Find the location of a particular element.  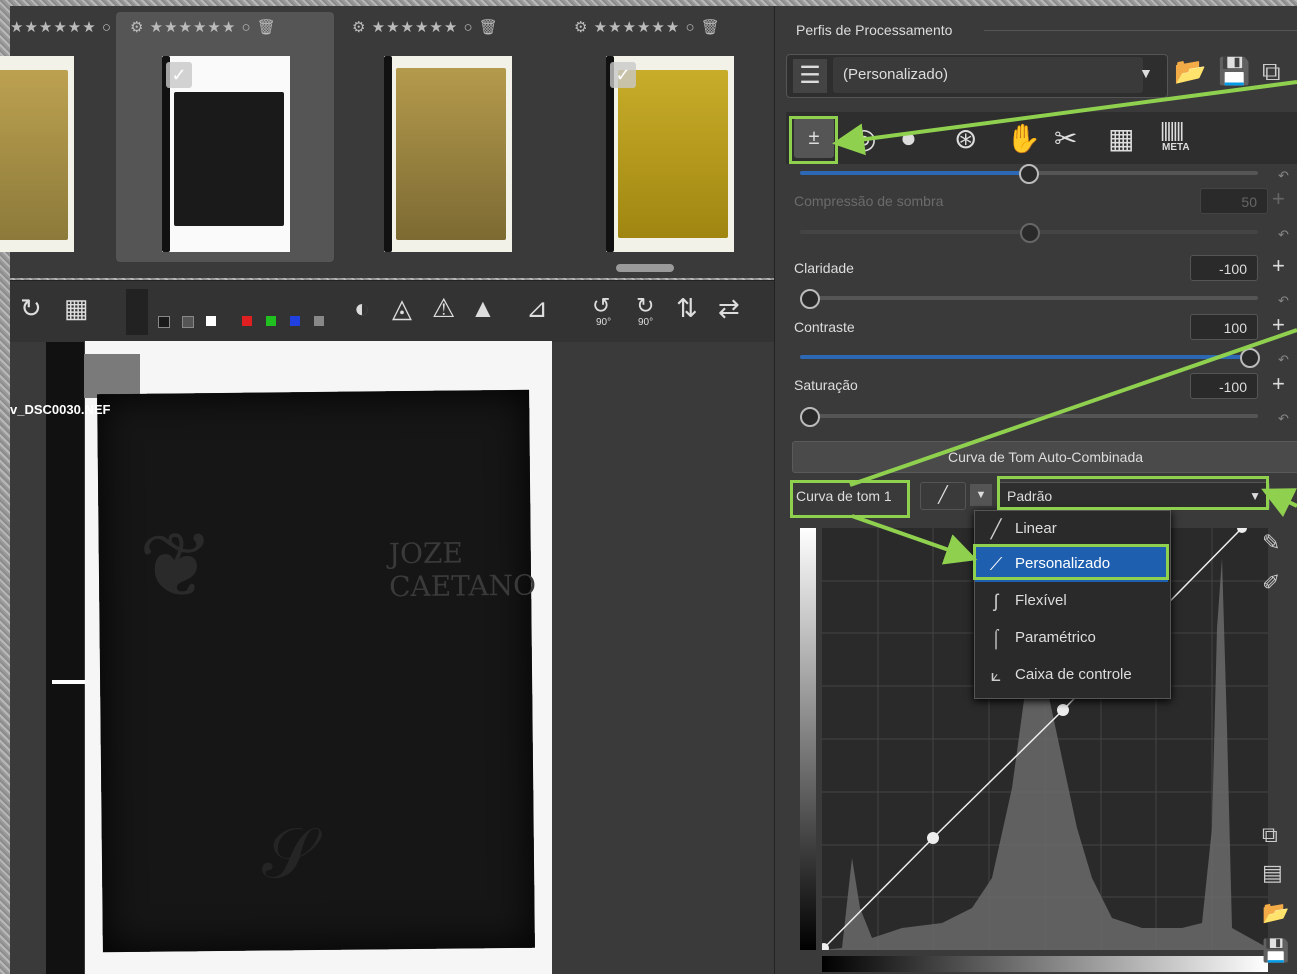

blue-channel-icon is located at coordinates (295, 321).